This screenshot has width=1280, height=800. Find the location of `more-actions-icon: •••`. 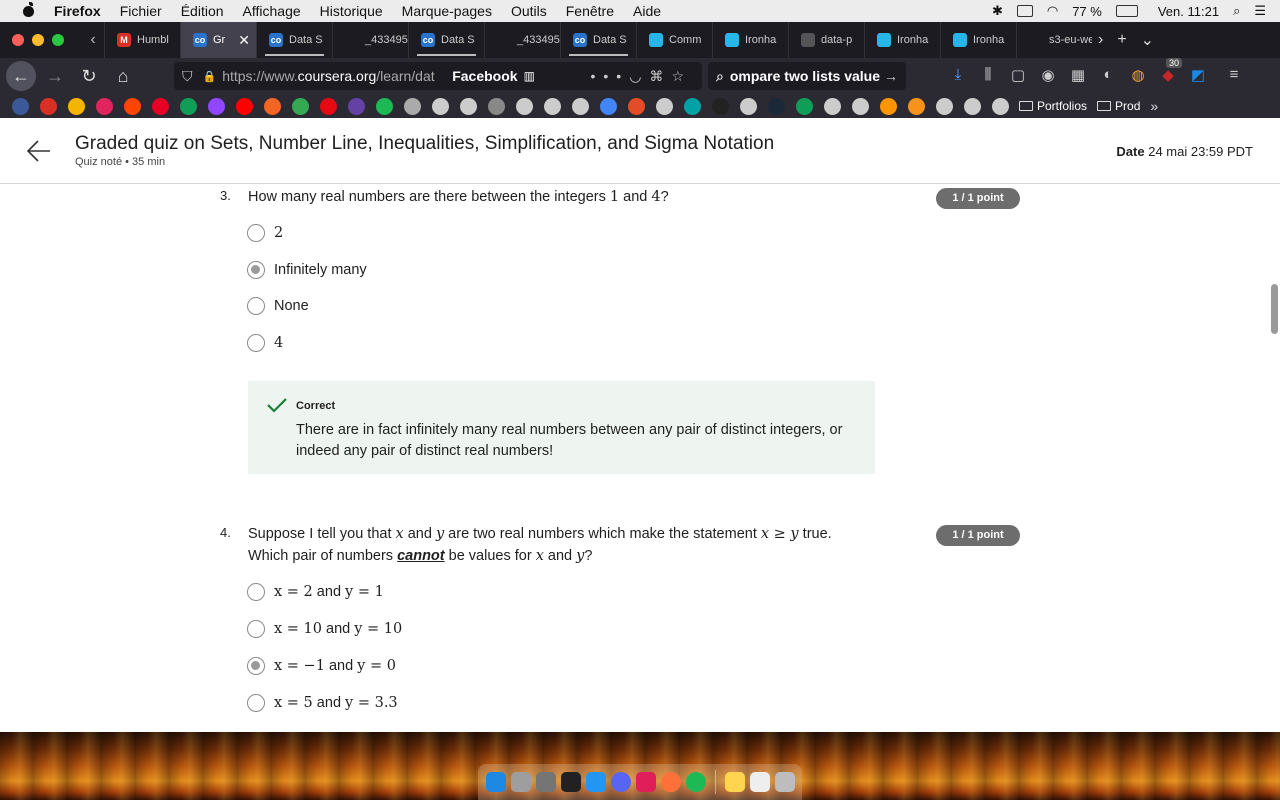

more-actions-icon: ••• is located at coordinates (610, 76).